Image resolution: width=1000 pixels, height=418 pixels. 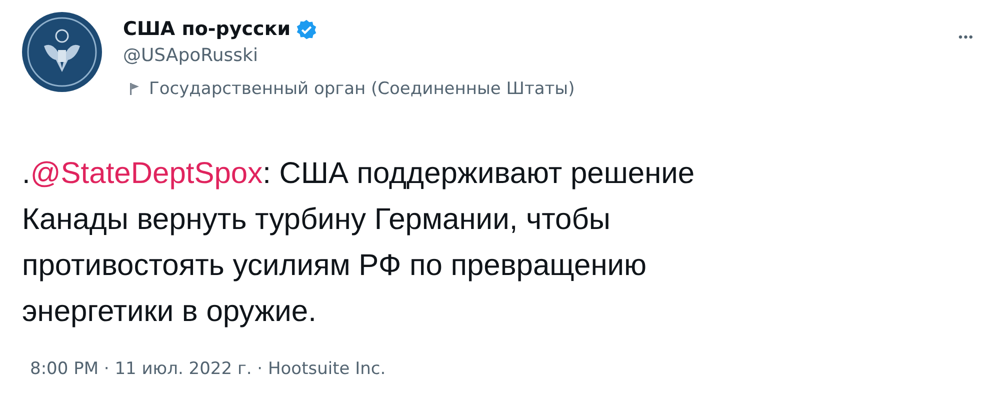 I want to click on more-options-button: •••, so click(x=966, y=37).